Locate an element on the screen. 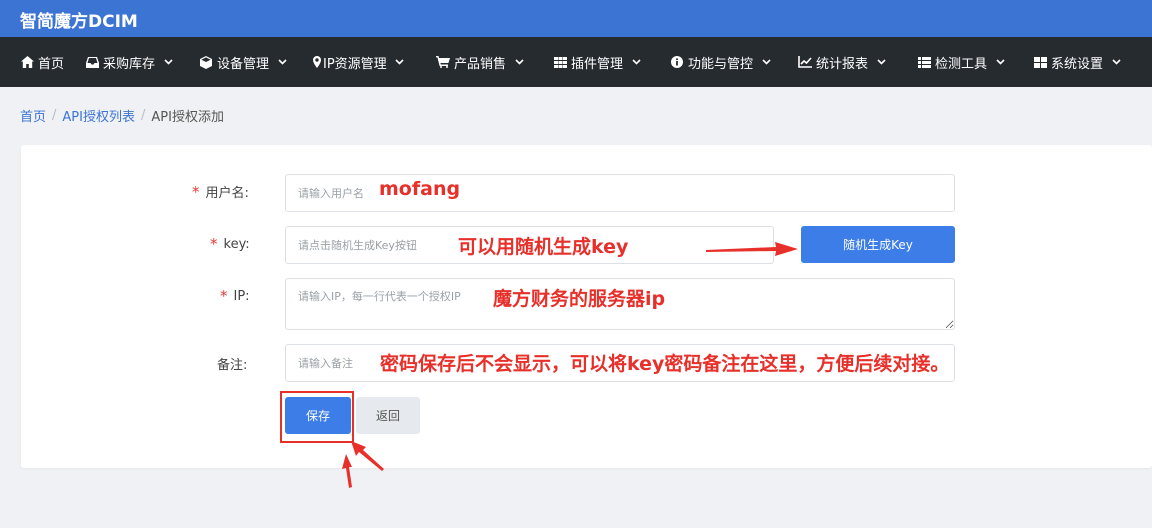 Image resolution: width=1152 pixels, height=528 pixels. key-input is located at coordinates (529, 245).